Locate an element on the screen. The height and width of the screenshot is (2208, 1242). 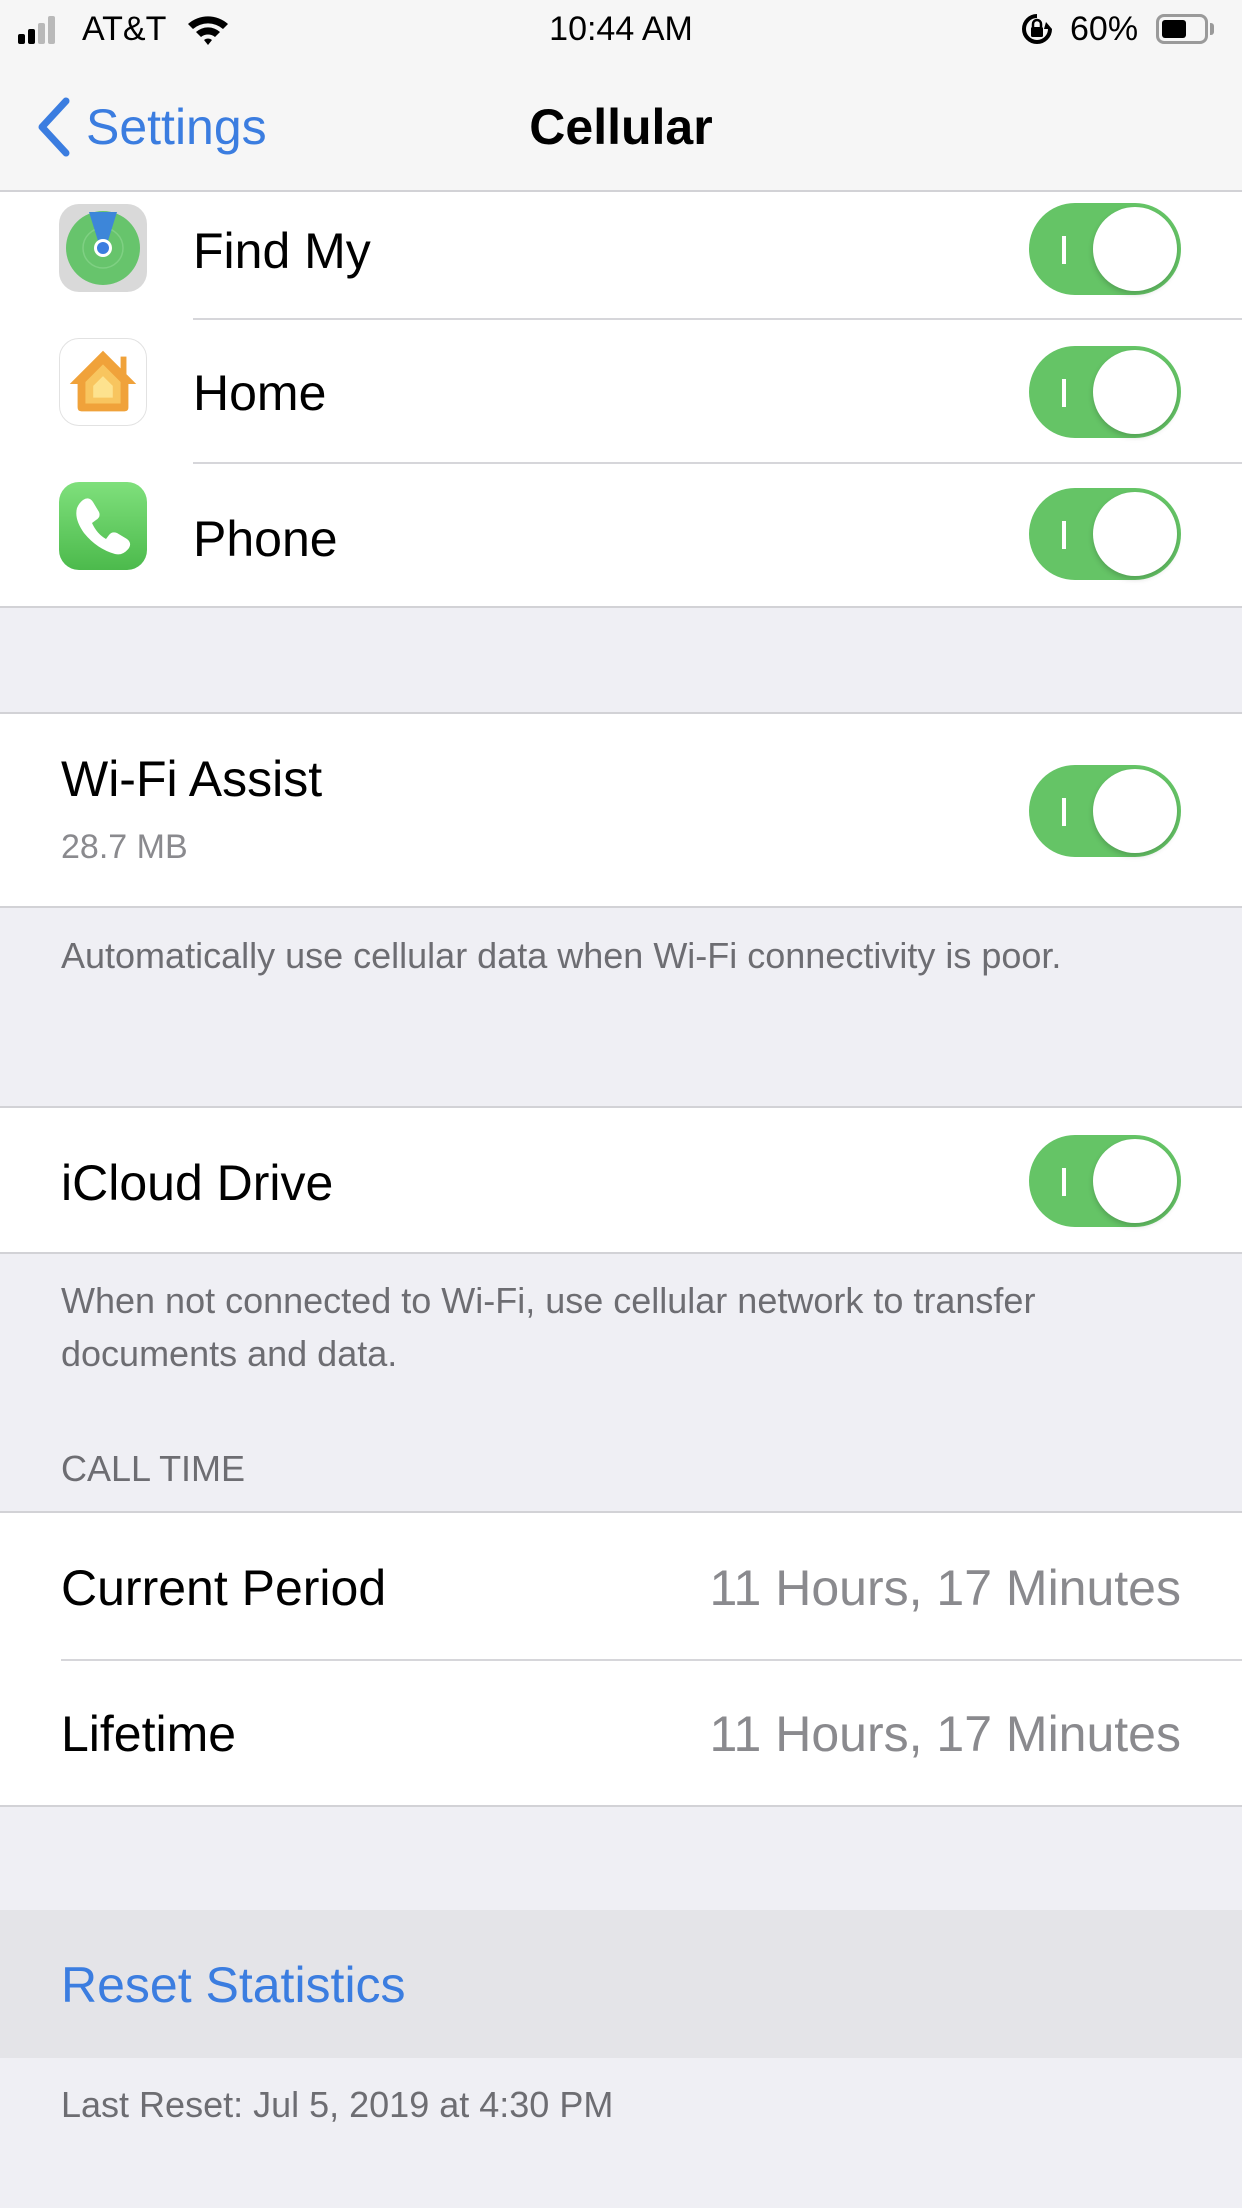
wifi-assist-toggle is located at coordinates (1105, 811).